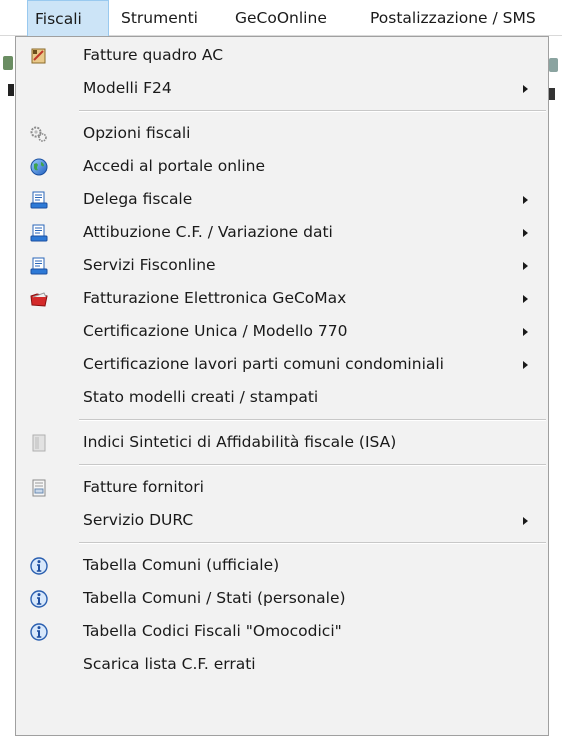  Describe the element at coordinates (181, 565) in the screenshot. I see `menu-item-label: Tabella Comuni (ufficiale)` at that location.